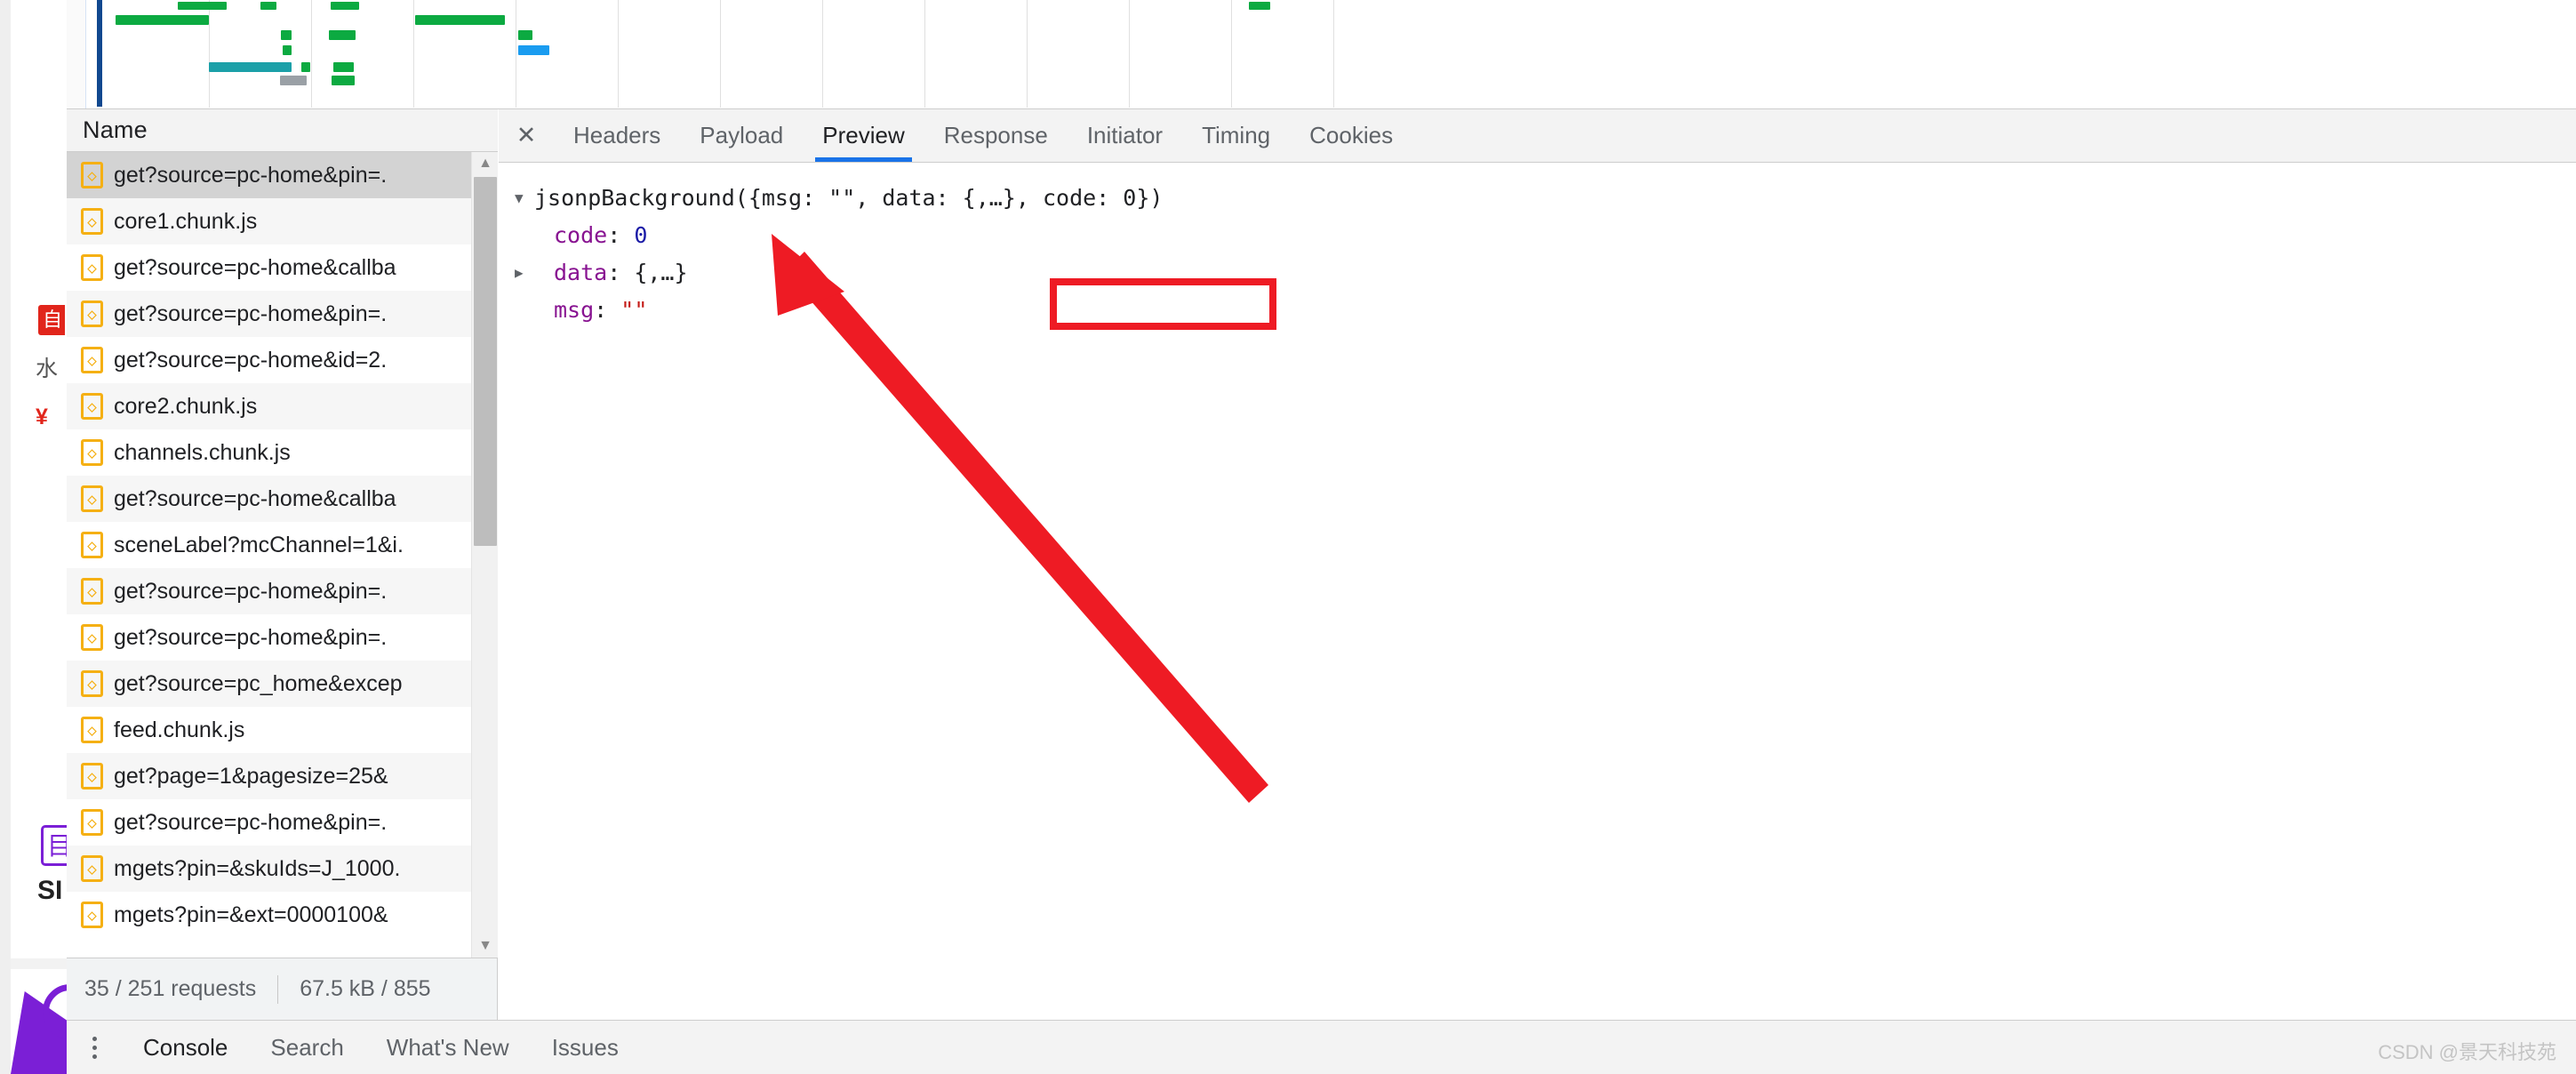  I want to click on kebab-menu-icon, so click(94, 1047).